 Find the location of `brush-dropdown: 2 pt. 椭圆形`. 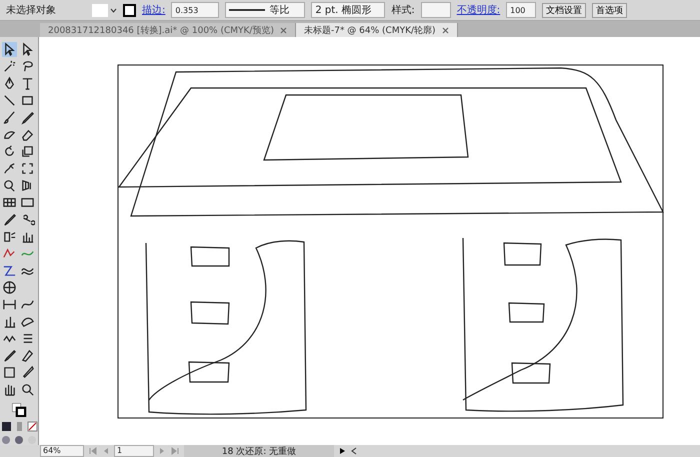

brush-dropdown: 2 pt. 椭圆形 is located at coordinates (348, 10).